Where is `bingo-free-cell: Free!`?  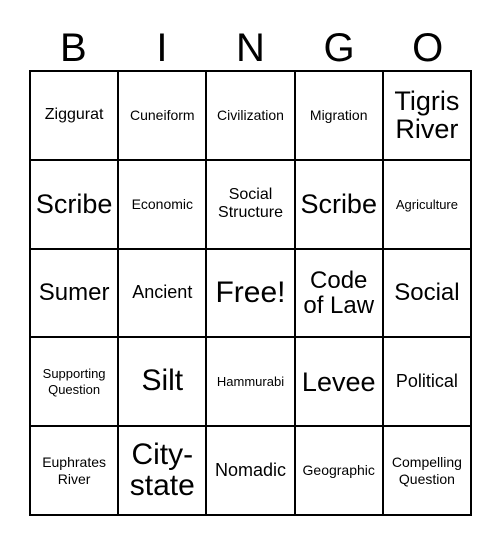
bingo-free-cell: Free! is located at coordinates (251, 293).